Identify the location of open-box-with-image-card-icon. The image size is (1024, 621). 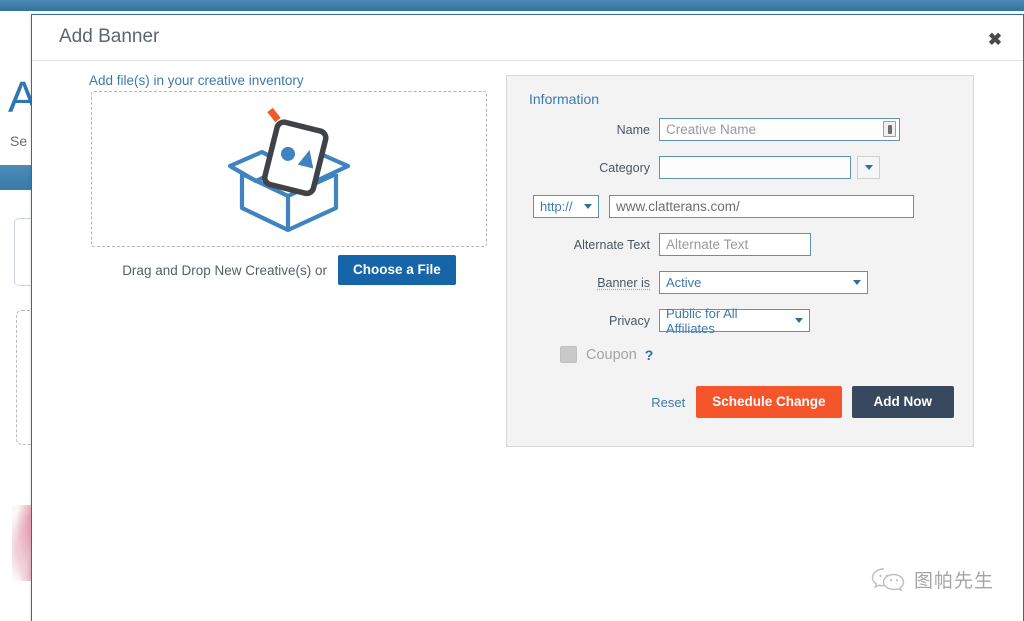
(289, 170).